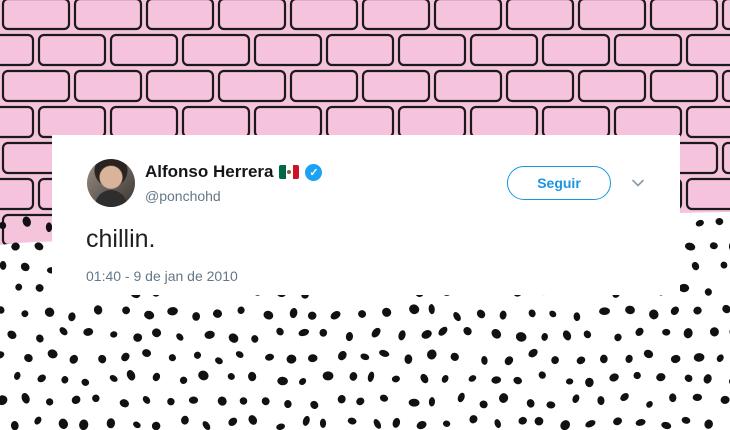  What do you see at coordinates (638, 183) in the screenshot?
I see `chevron-down-icon` at bounding box center [638, 183].